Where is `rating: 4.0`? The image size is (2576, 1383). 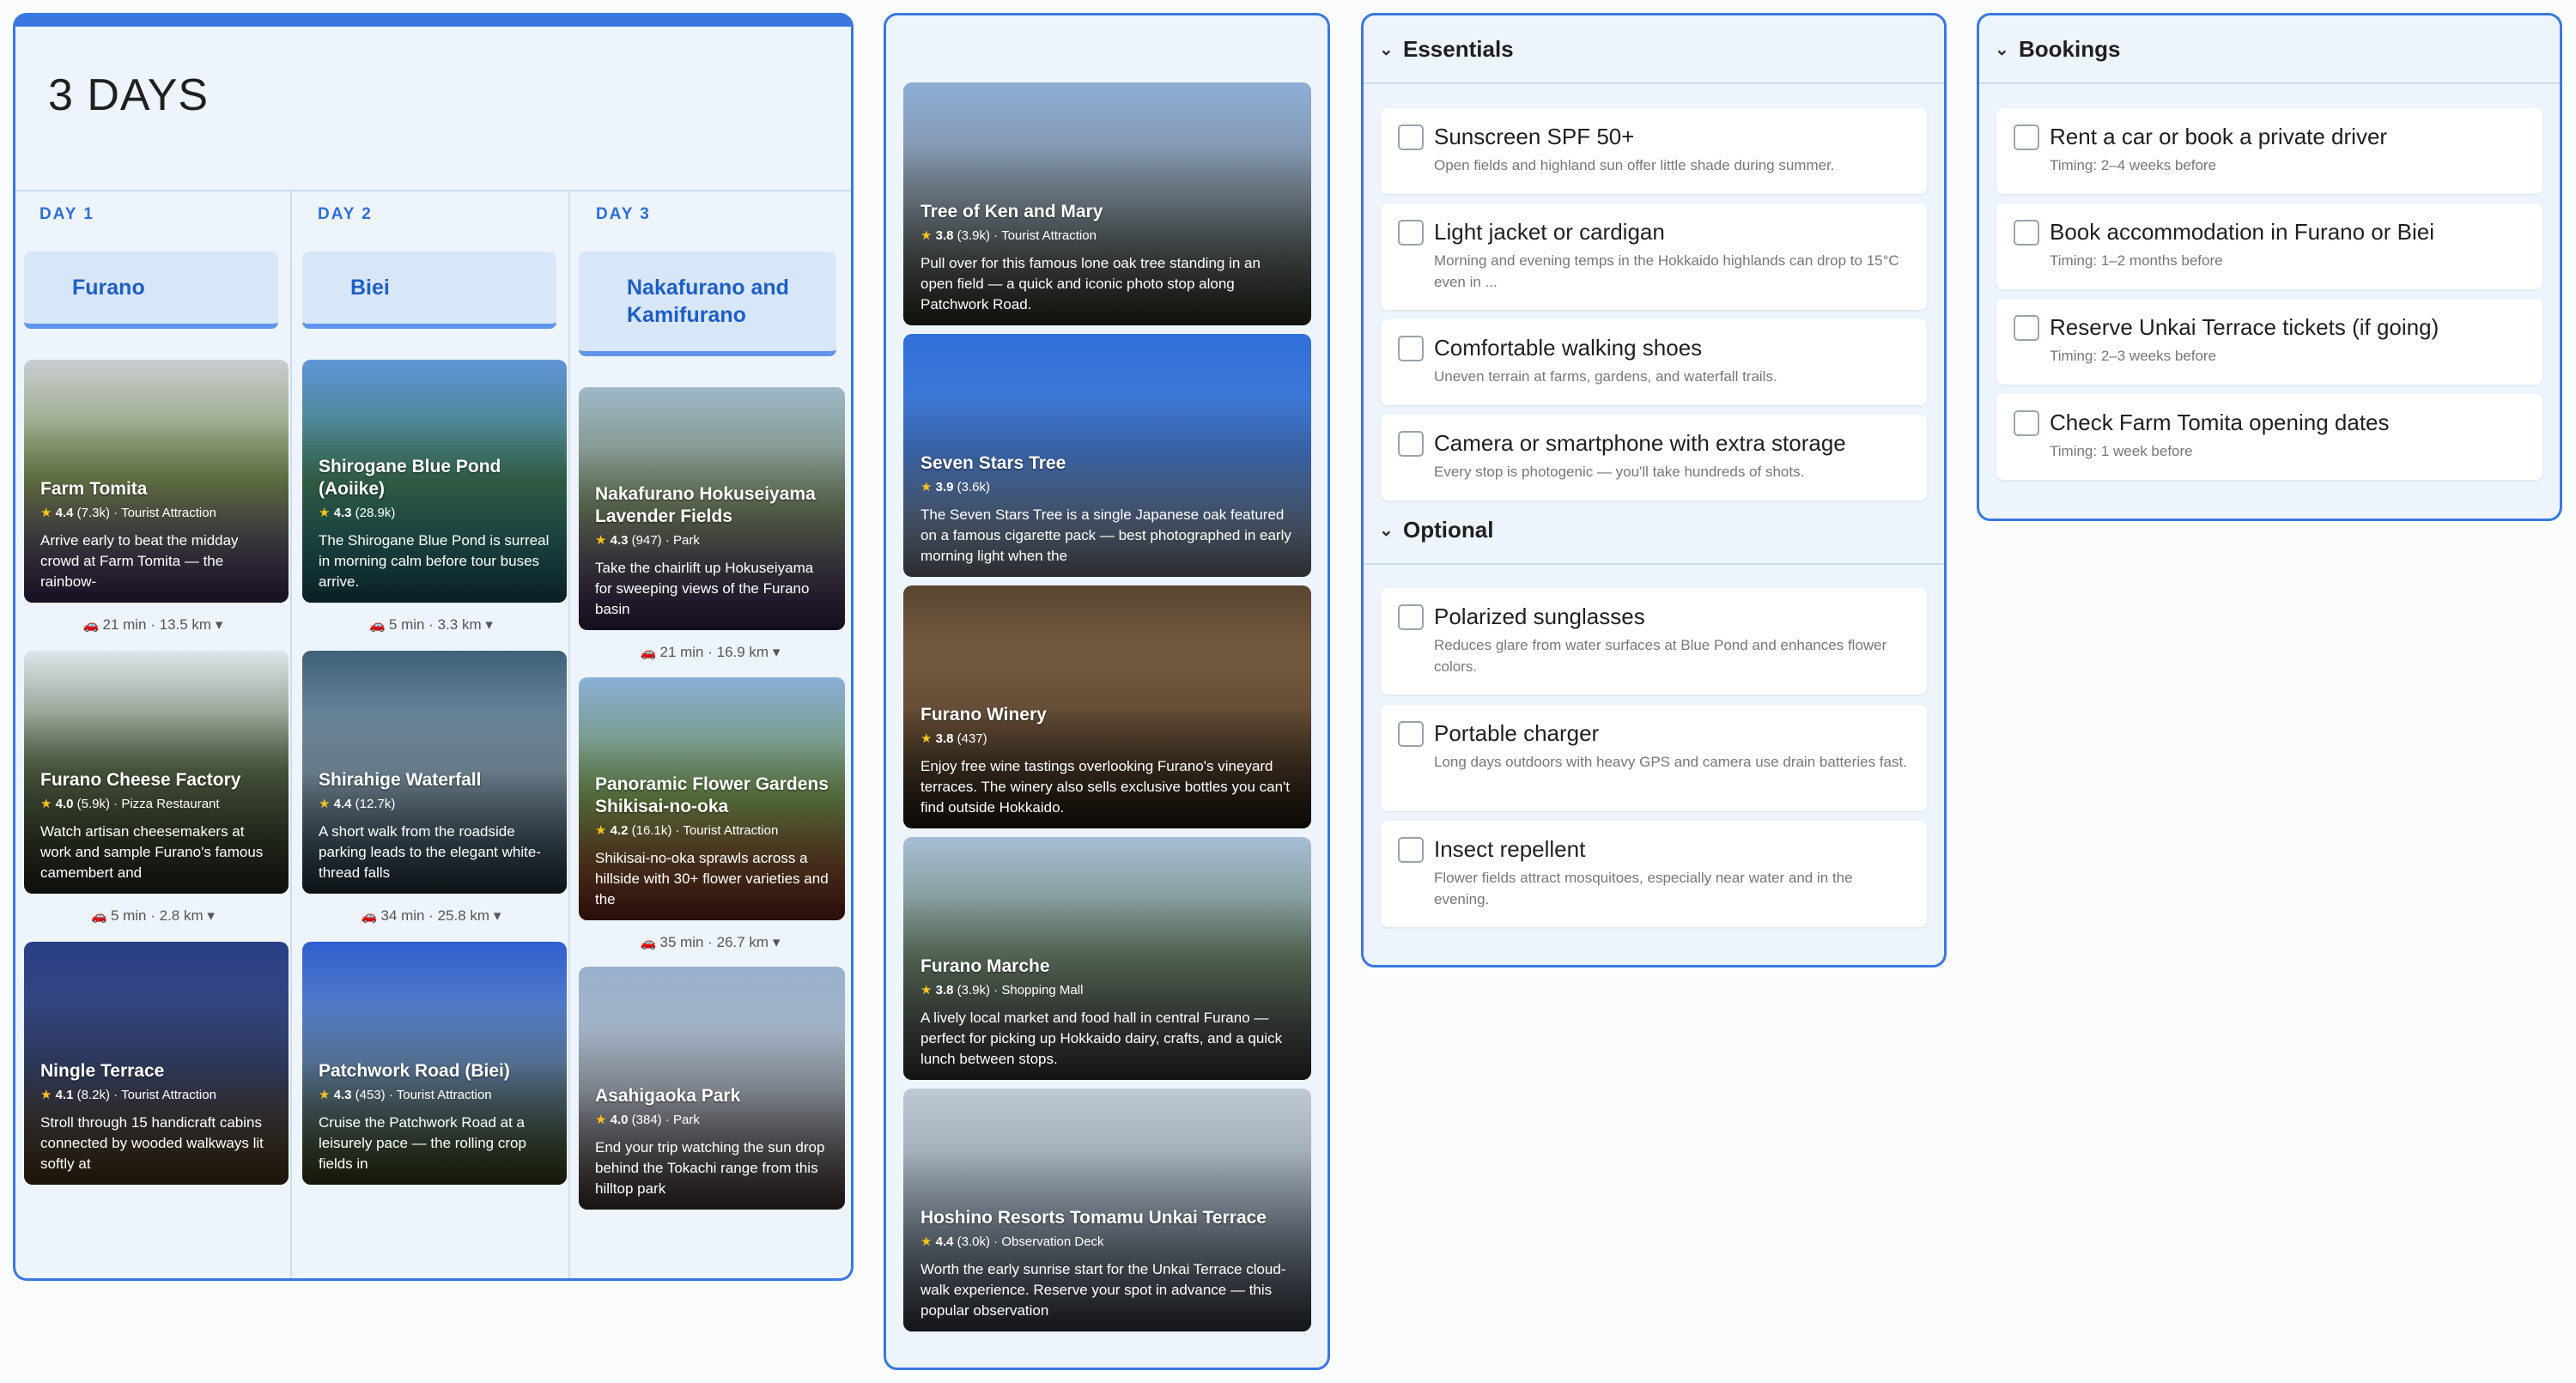
rating: 4.0 is located at coordinates (64, 804).